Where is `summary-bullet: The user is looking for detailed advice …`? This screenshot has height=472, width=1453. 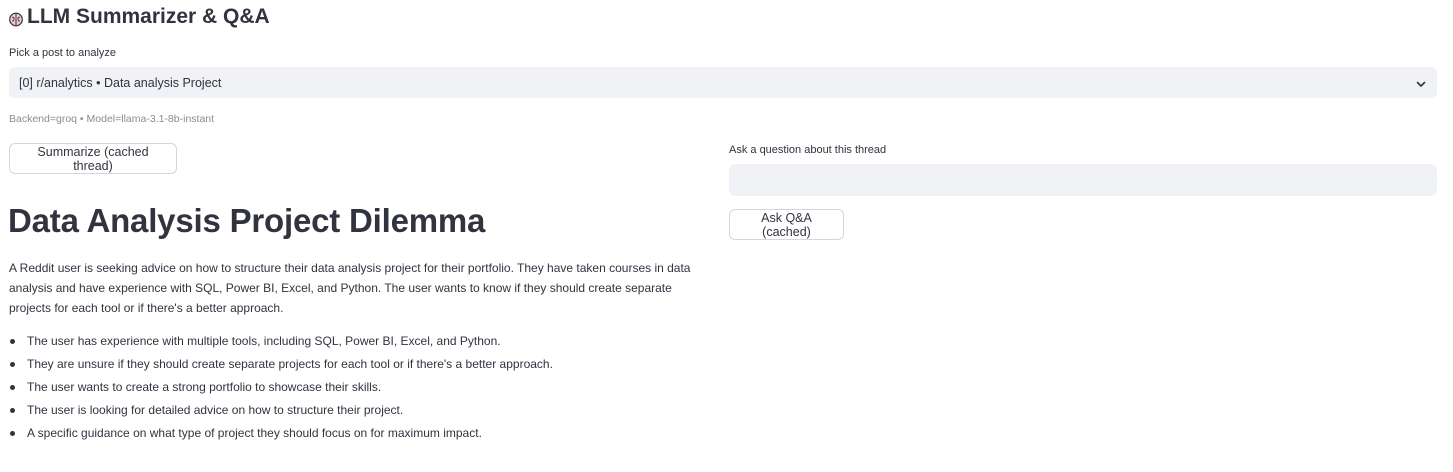 summary-bullet: The user is looking for detailed advice … is located at coordinates (281, 412).